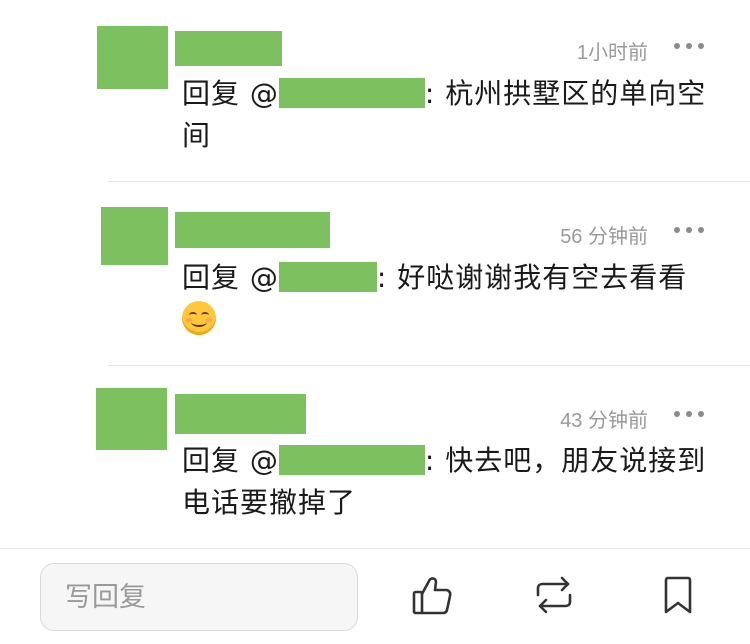  Describe the element at coordinates (199, 318) in the screenshot. I see `smiling-face-emoji-icon` at that location.